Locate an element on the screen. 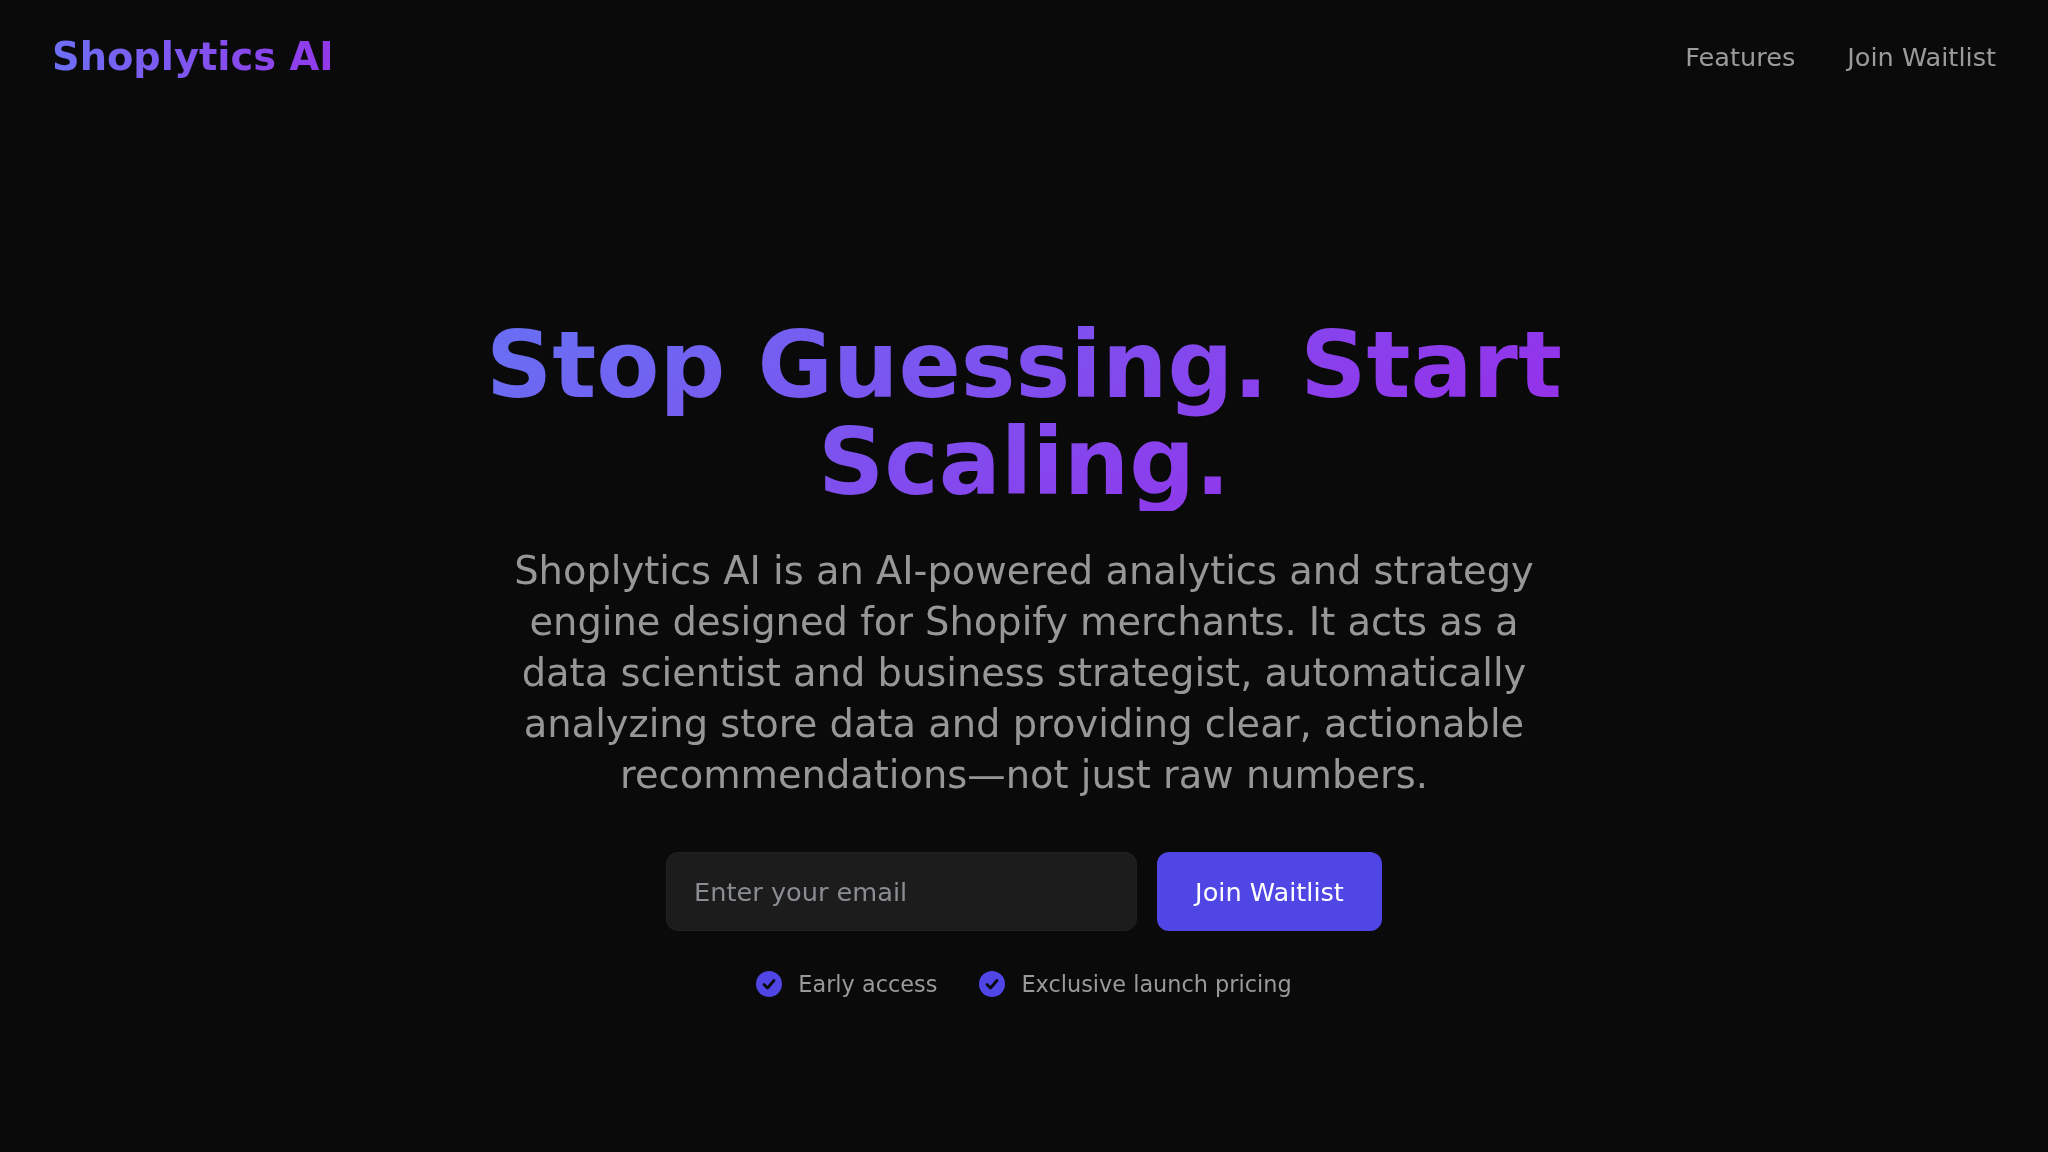 The height and width of the screenshot is (1152, 2048). perk-label: Early access is located at coordinates (868, 984).